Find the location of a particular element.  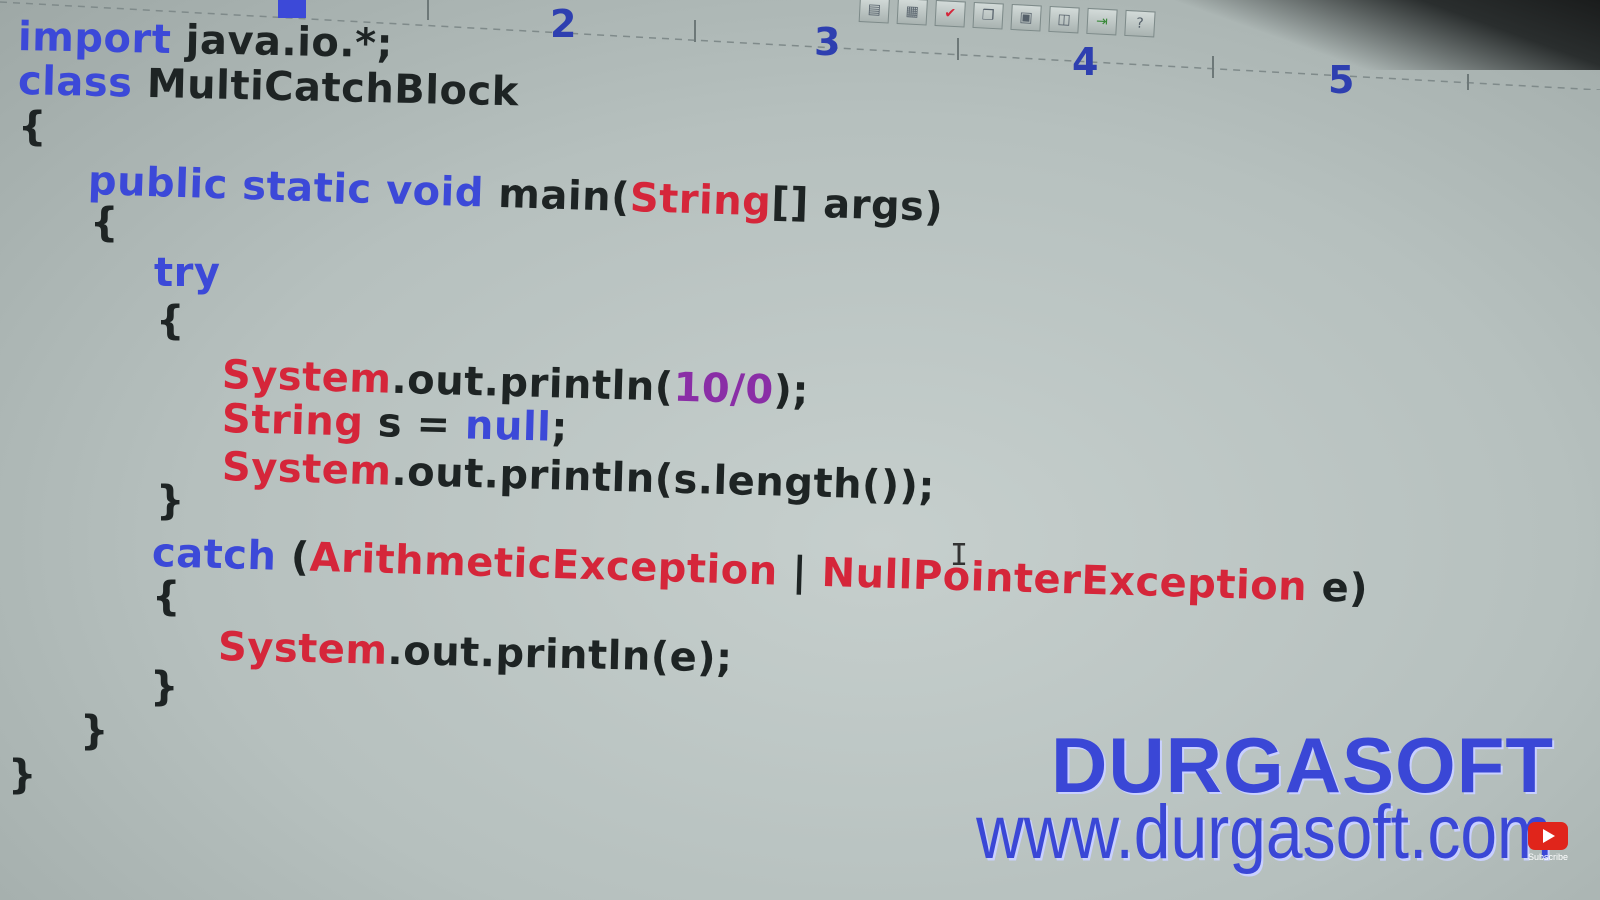

code-line: System.out.println(e); is located at coordinates (475, 653).